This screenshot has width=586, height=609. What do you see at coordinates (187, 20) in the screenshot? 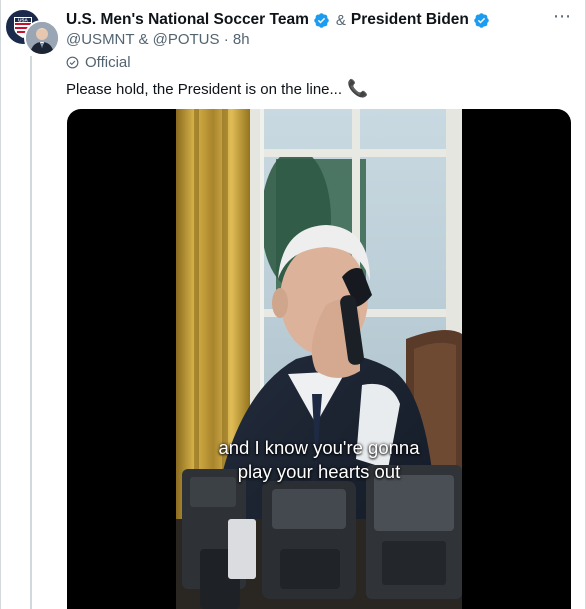
I see `author-name-usmnt: U.S. Men's National Soccer Team` at bounding box center [187, 20].